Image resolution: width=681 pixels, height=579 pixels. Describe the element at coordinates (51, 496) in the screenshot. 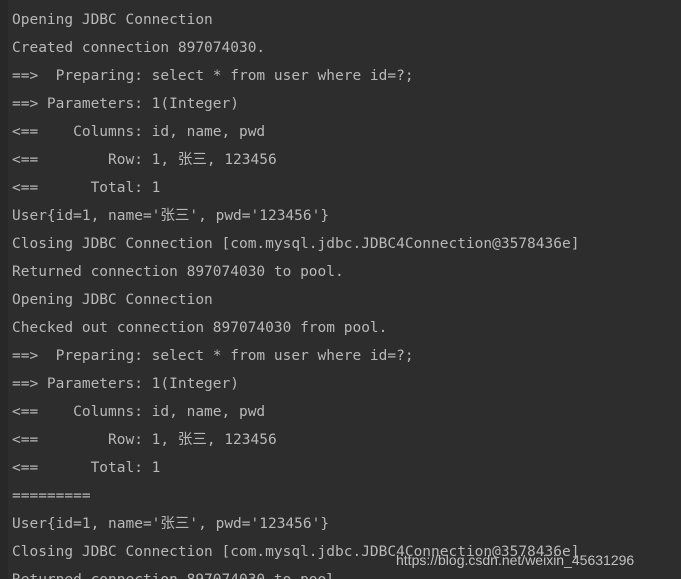

I see `log-line: =========` at that location.